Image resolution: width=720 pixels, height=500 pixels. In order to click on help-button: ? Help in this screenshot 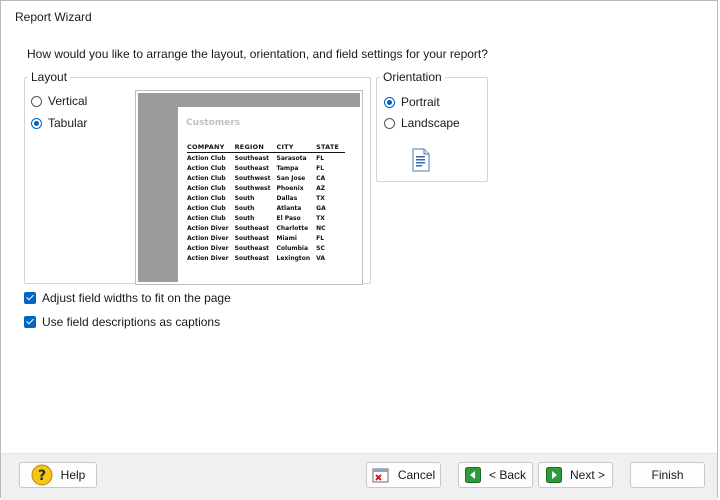, I will do `click(58, 475)`.